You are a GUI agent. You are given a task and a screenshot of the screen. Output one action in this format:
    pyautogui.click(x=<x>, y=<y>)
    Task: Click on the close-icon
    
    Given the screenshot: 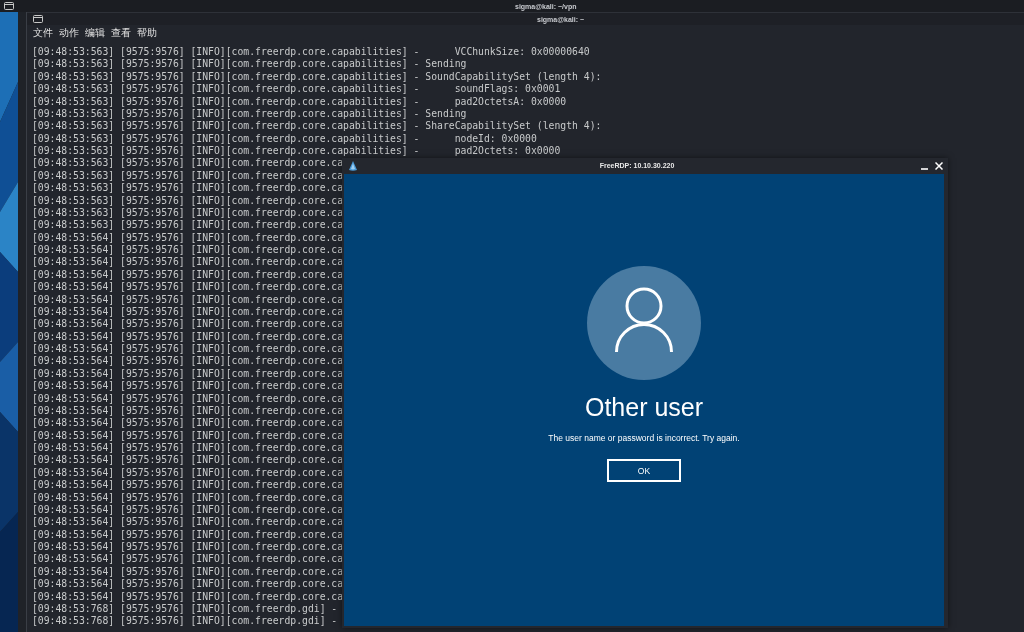 What is the action you would take?
    pyautogui.click(x=939, y=165)
    